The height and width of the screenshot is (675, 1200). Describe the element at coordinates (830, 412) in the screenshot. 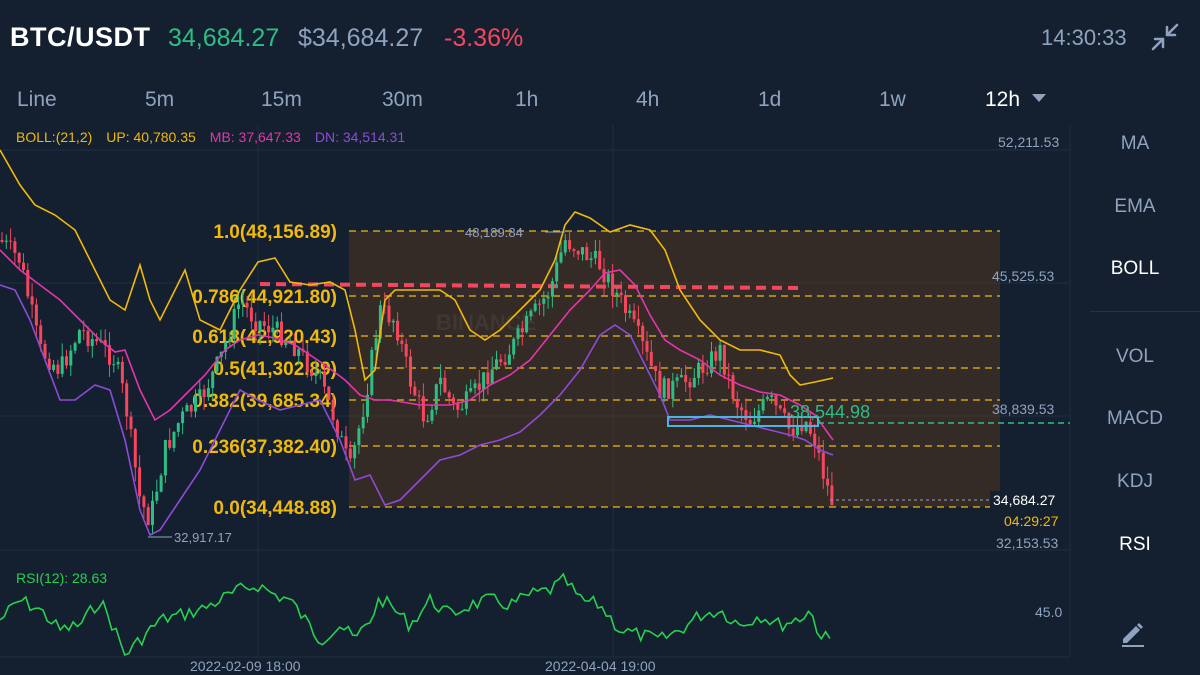

I see `horizontal-line-price-label: 38,544.98` at that location.